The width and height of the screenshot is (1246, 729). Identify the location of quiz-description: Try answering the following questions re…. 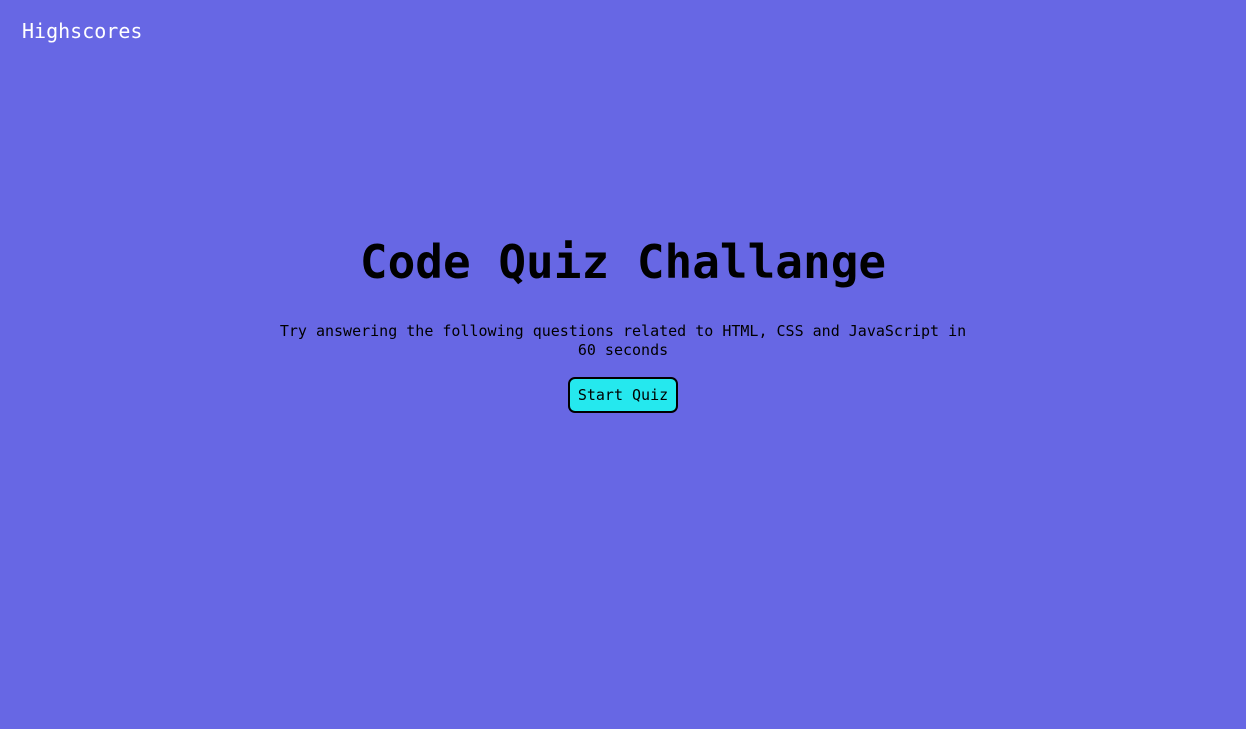
(623, 340).